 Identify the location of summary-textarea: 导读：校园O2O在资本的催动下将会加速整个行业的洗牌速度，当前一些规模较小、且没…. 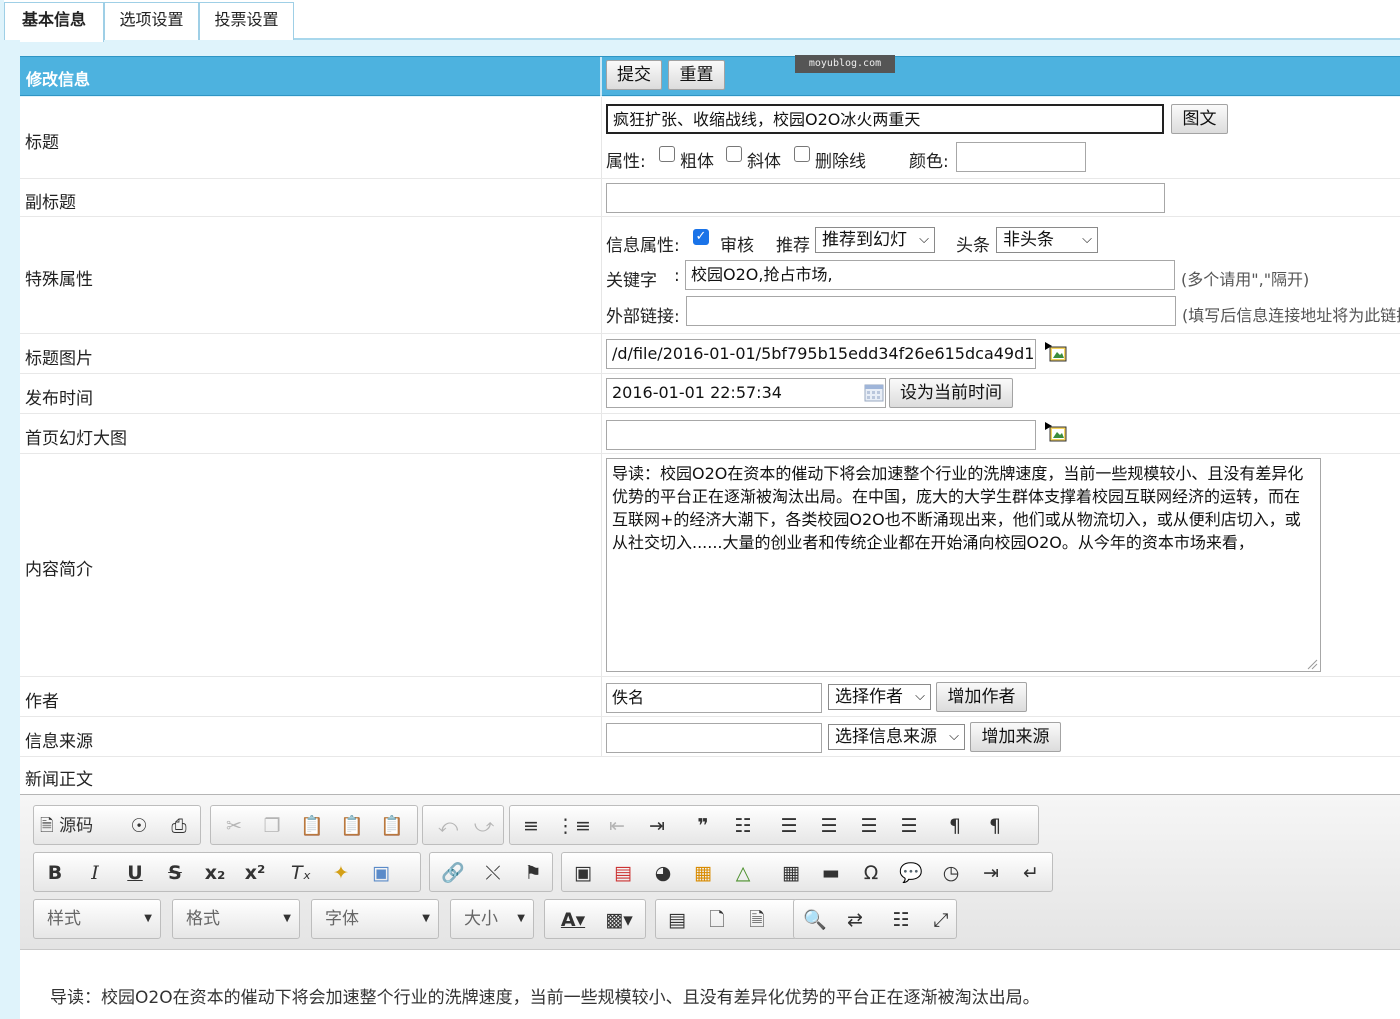
(963, 565).